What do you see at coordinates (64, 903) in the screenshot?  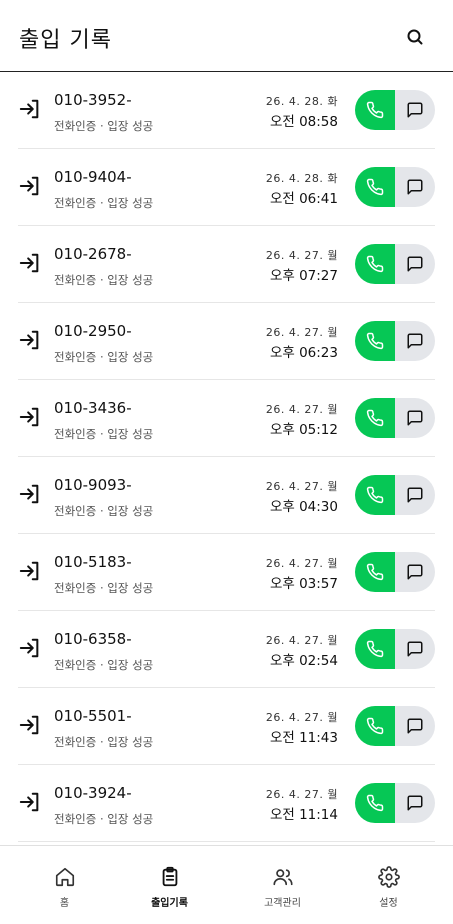 I see `nav-label: 홈` at bounding box center [64, 903].